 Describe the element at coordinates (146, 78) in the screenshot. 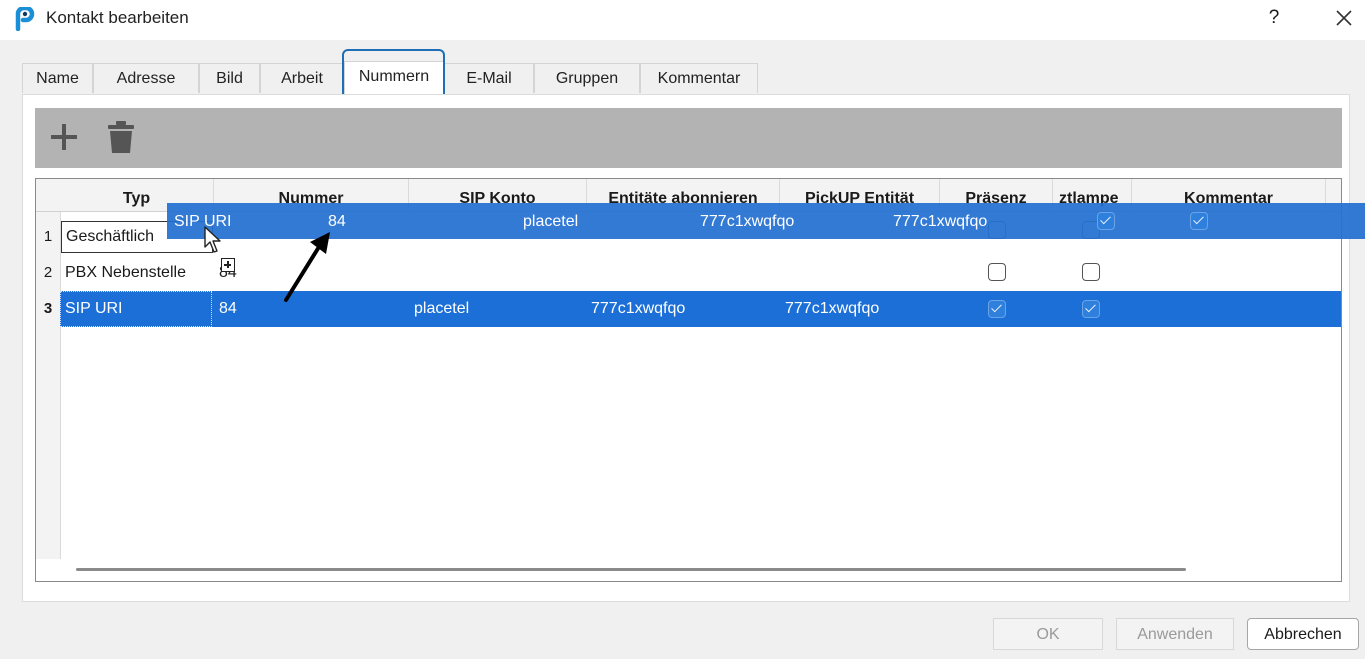

I see `tab-adresse: Adresse` at that location.